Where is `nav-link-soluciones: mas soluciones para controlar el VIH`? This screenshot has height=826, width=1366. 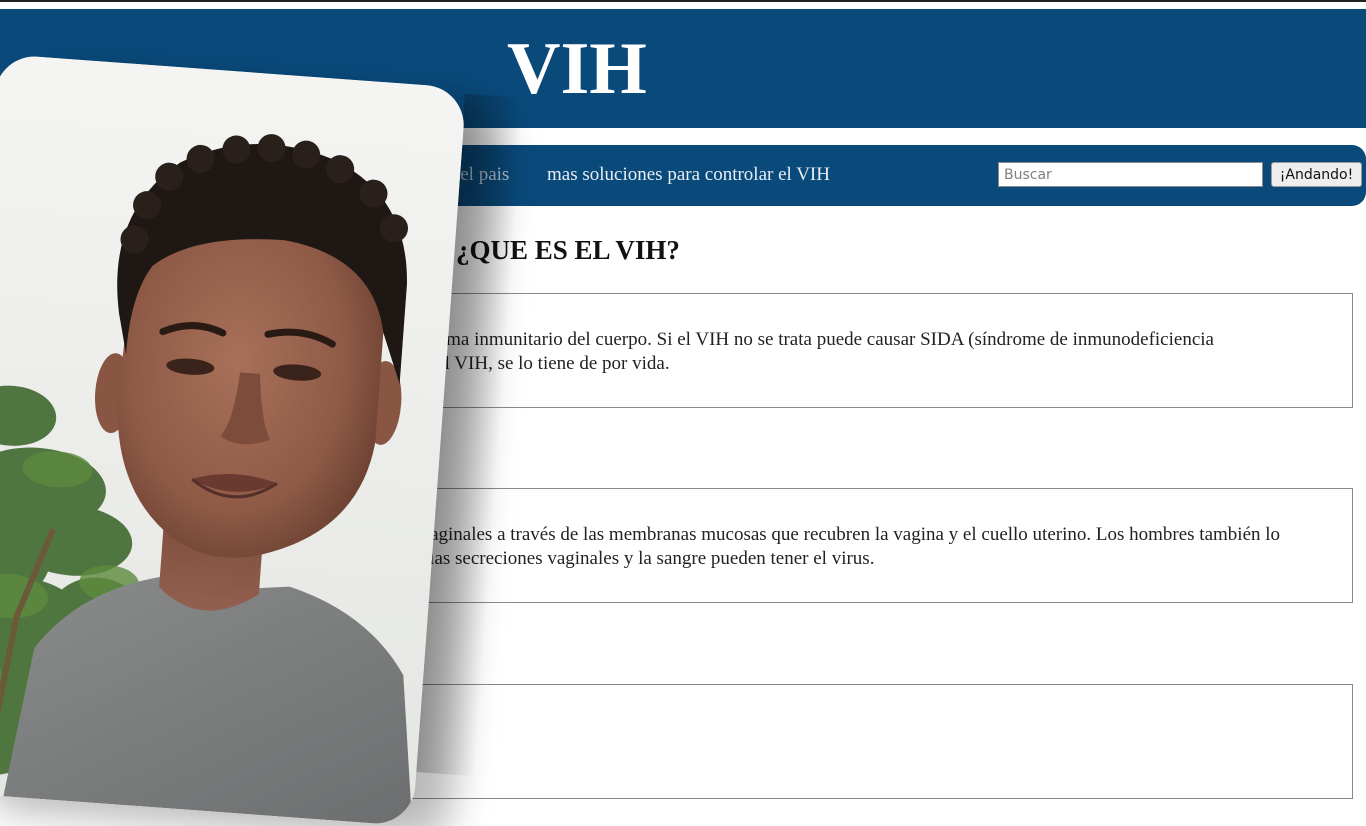
nav-link-soluciones: mas soluciones para controlar el VIH is located at coordinates (688, 175).